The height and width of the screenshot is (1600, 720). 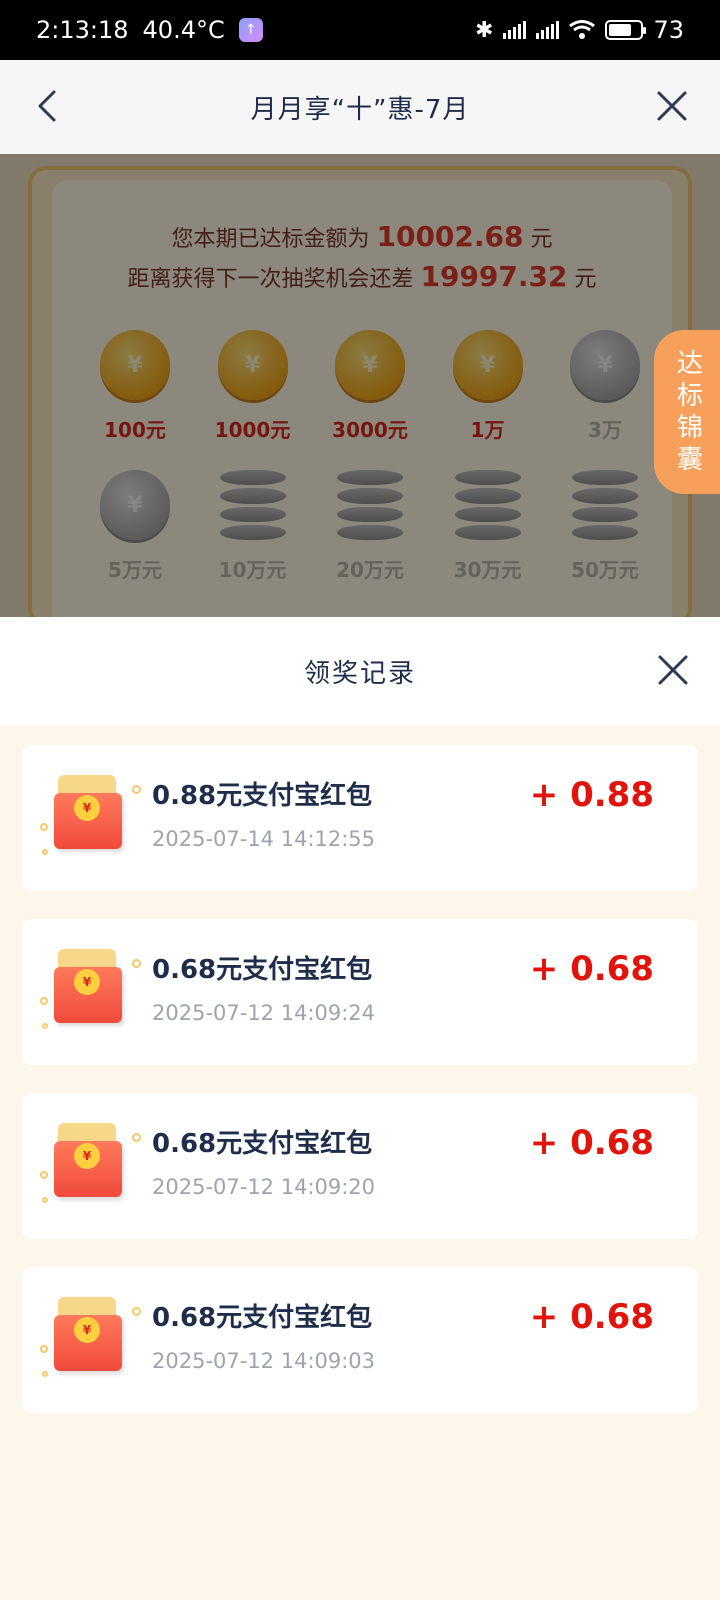 What do you see at coordinates (591, 795) in the screenshot?
I see `record-amount: + 0.88` at bounding box center [591, 795].